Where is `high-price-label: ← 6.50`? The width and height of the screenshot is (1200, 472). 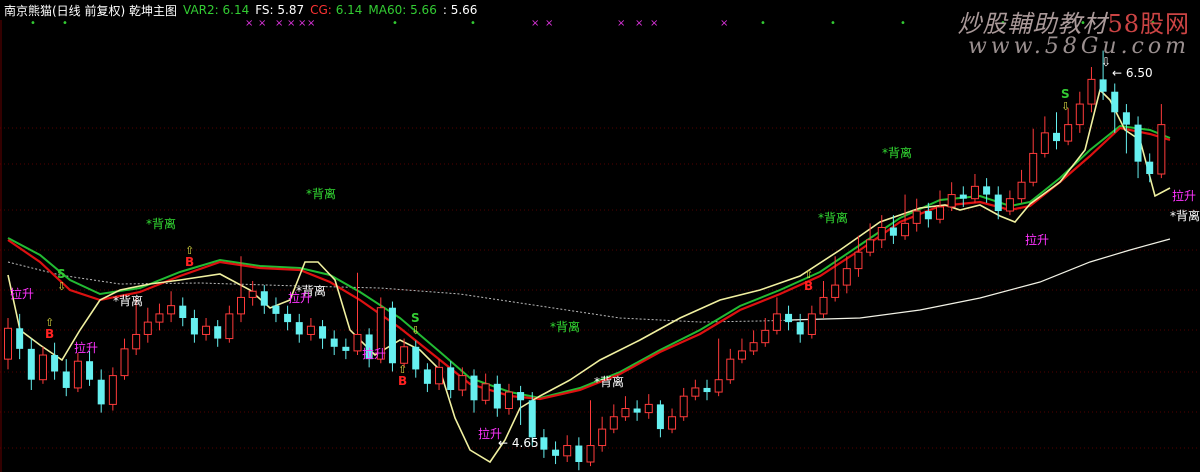
high-price-label: ← 6.50 is located at coordinates (1132, 73).